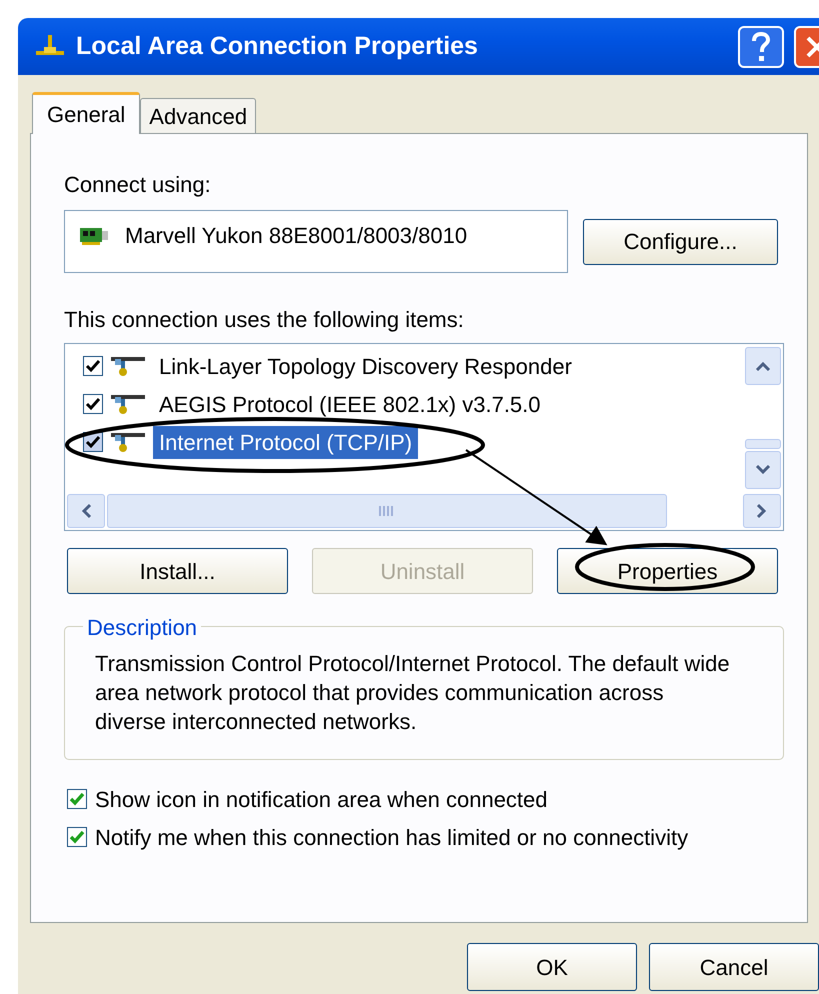 This screenshot has height=994, width=819. What do you see at coordinates (296, 236) in the screenshot?
I see `adapter-name: Marvell Yukon 88E8001/8003/8010` at bounding box center [296, 236].